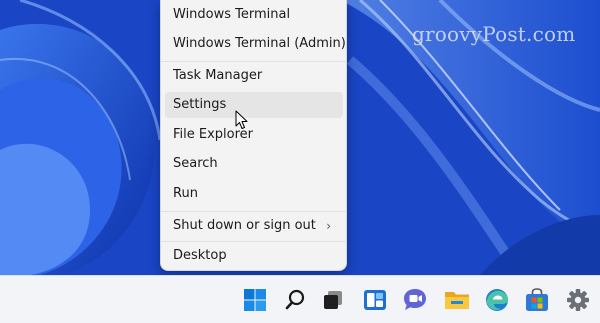 This screenshot has width=600, height=323. I want to click on menu-item-task-manager: Task Manager, so click(254, 76).